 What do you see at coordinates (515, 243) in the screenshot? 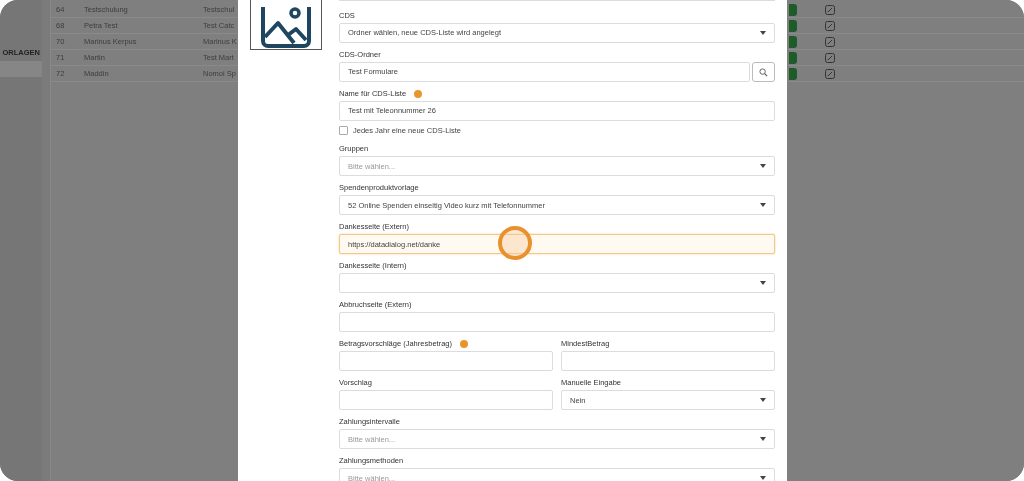
I see `cursor-highlight` at bounding box center [515, 243].